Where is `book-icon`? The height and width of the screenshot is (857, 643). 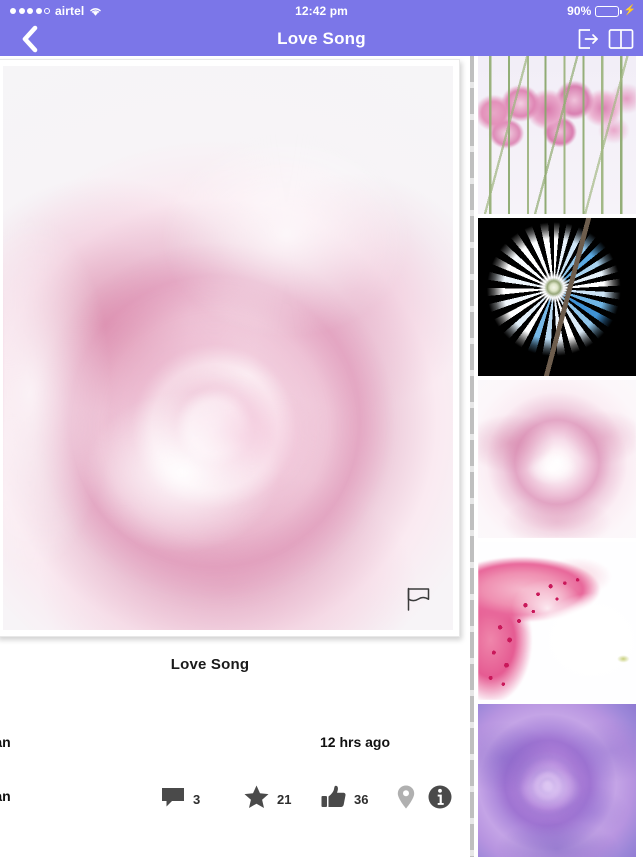 book-icon is located at coordinates (621, 39).